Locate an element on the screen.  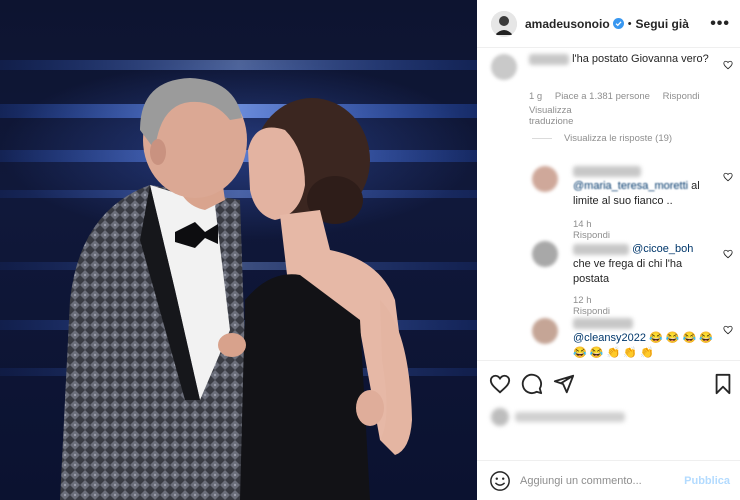
view-replies-label: Visualizza le risposte (19) is located at coordinates (618, 138).